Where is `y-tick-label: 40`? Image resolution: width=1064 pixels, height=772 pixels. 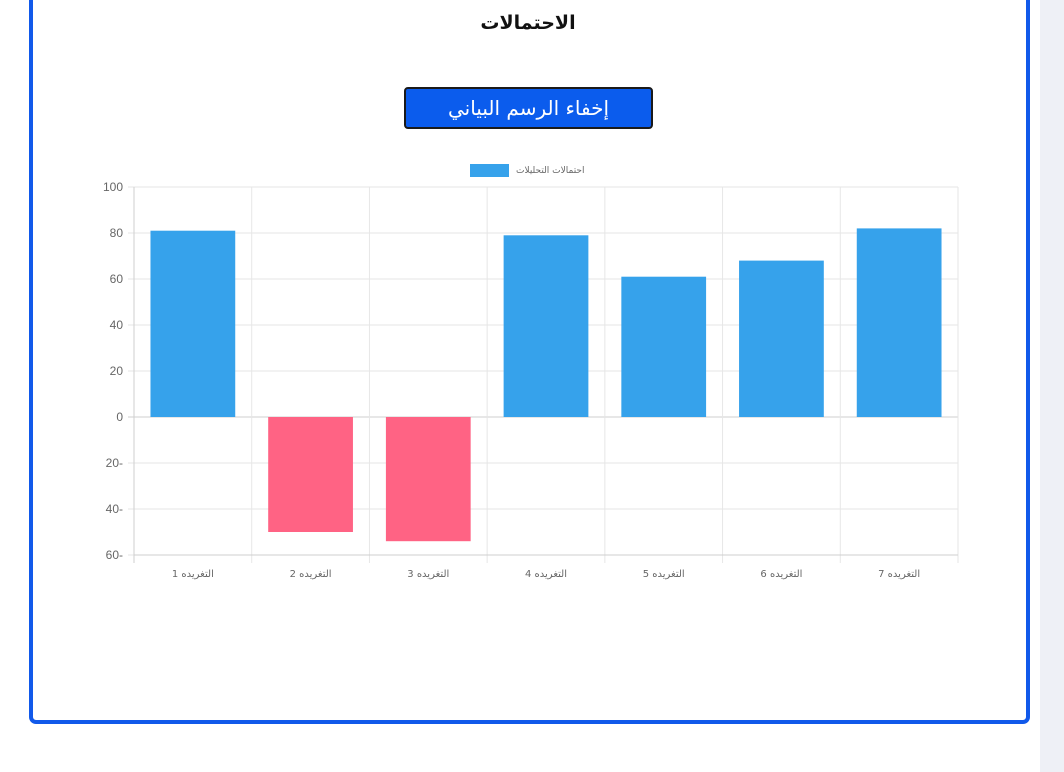
y-tick-label: 40 is located at coordinates (117, 325).